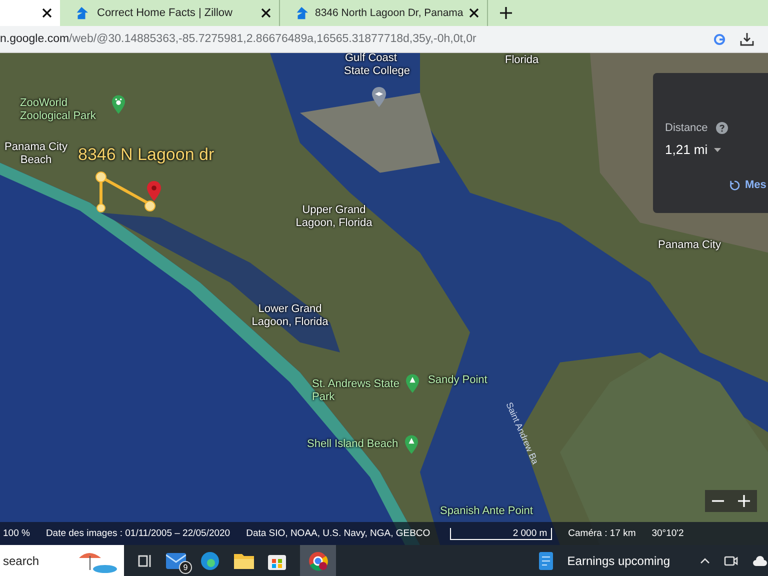 This screenshot has width=768, height=576. I want to click on distance-unit-dropdown: 1,21 mi, so click(693, 149).